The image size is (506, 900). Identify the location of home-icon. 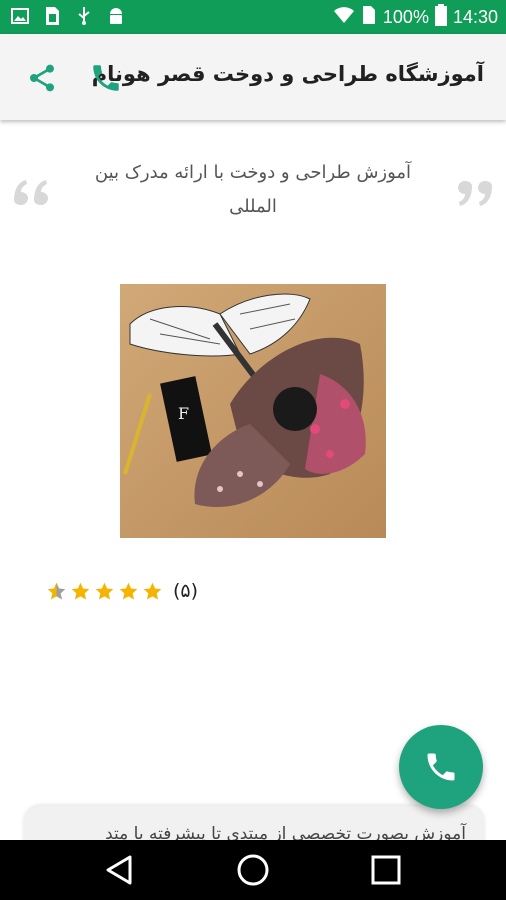
(253, 870).